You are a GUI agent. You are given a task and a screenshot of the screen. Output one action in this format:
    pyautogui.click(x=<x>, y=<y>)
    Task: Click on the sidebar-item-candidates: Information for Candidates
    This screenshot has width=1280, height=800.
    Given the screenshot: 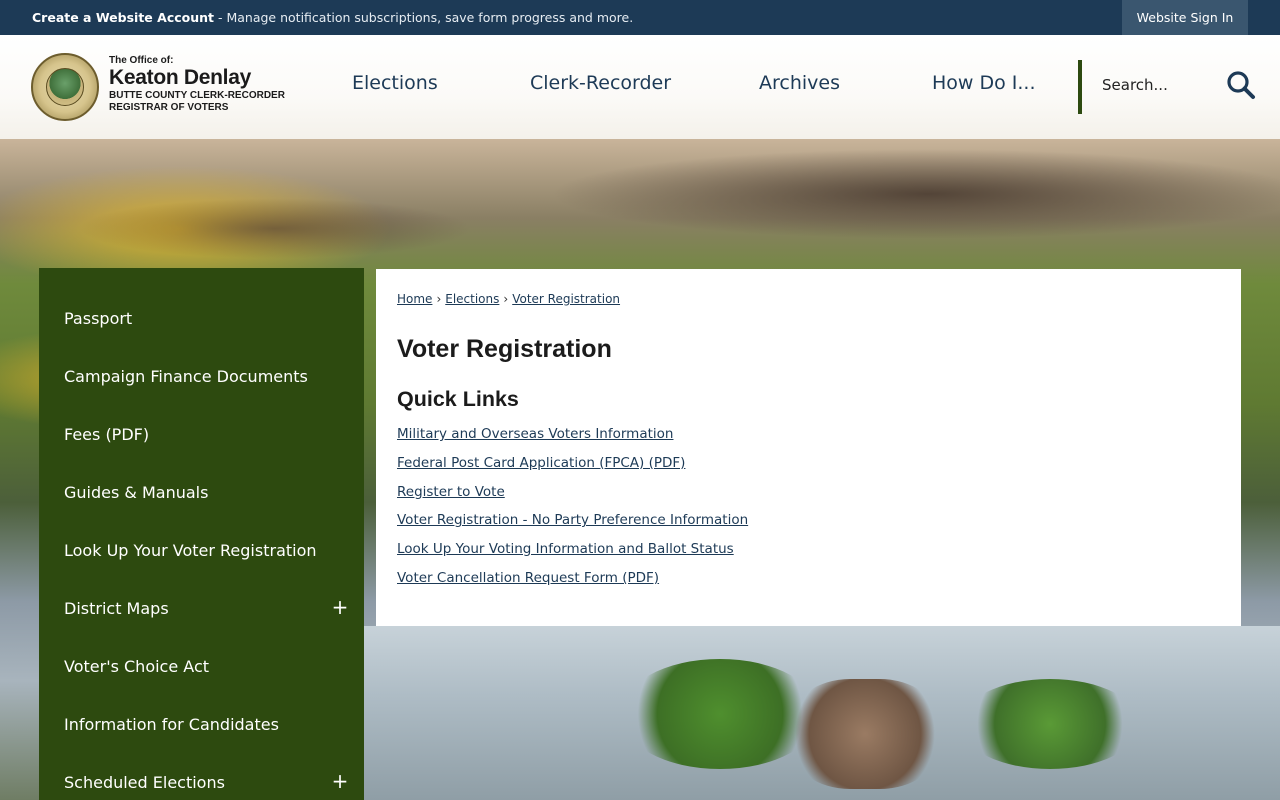 What is the action you would take?
    pyautogui.click(x=201, y=724)
    